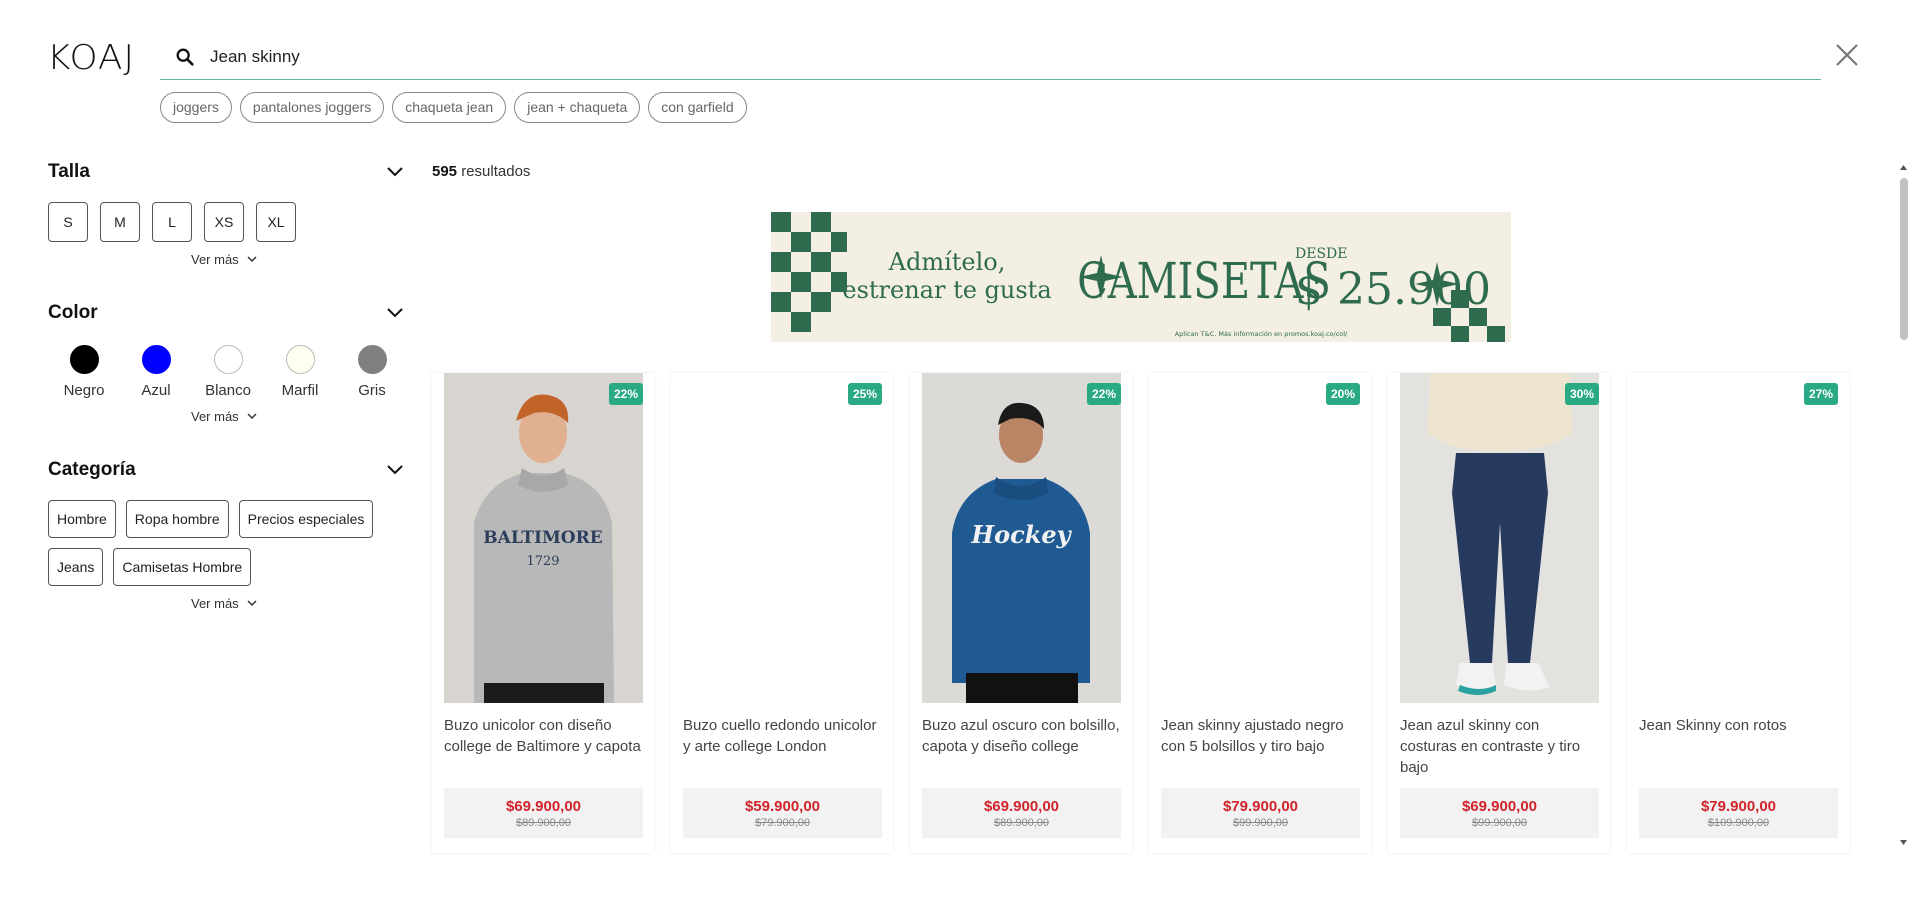 The width and height of the screenshot is (1912, 919). Describe the element at coordinates (76, 567) in the screenshot. I see `category-option-jeans: Jeans` at that location.